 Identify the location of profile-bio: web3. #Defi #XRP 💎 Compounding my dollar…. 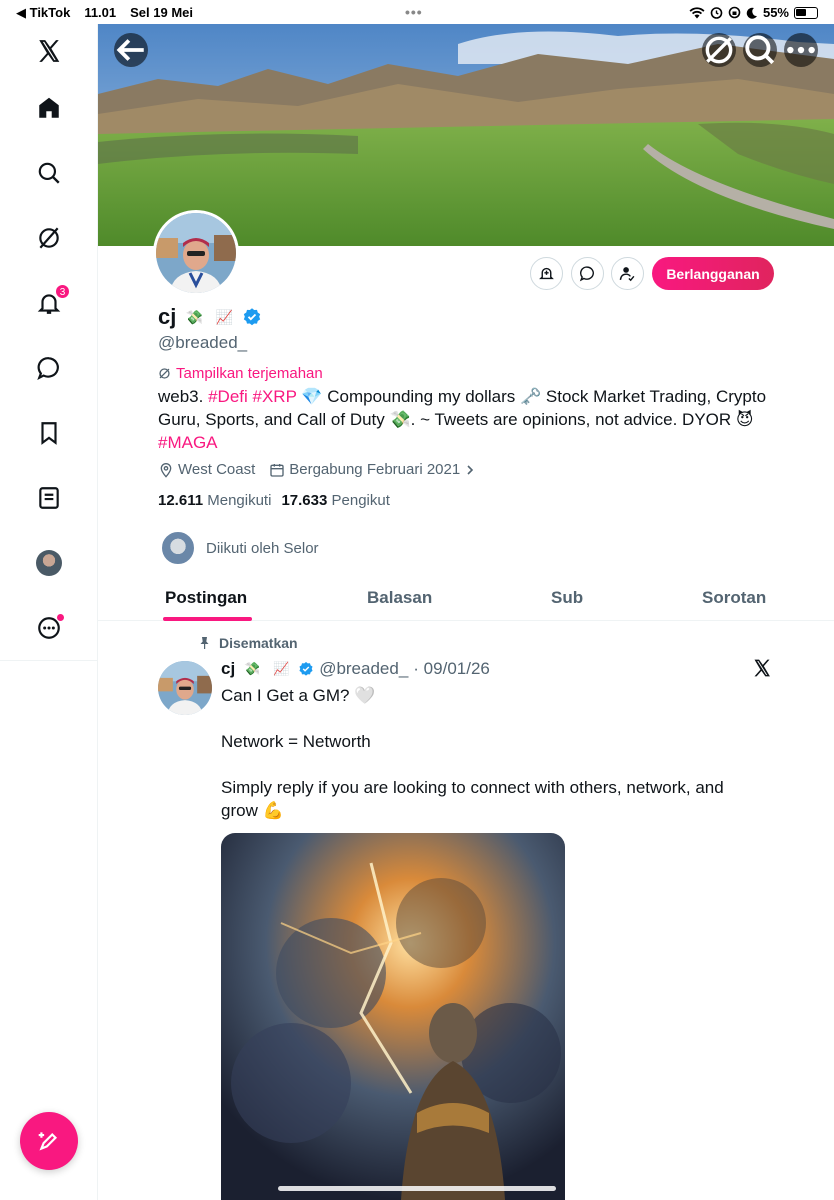
(468, 419).